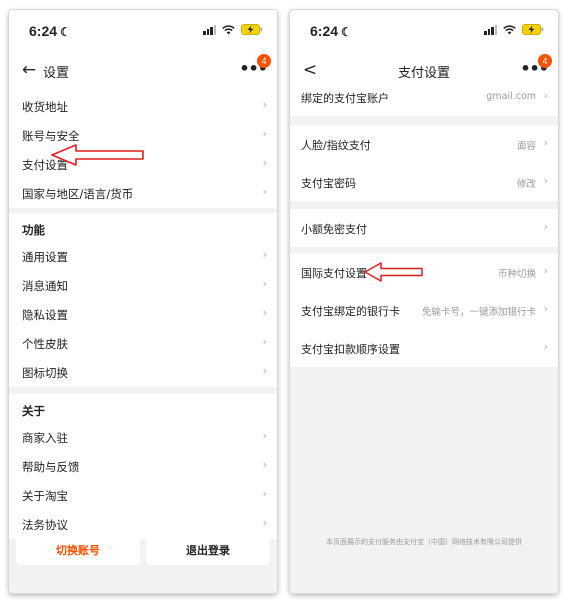  I want to click on list-item-label: 账号与安全, so click(51, 136).